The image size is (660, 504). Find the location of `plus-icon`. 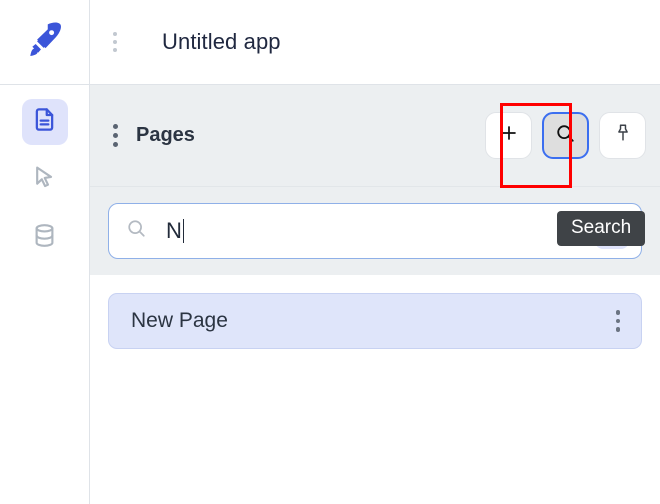

plus-icon is located at coordinates (509, 135).